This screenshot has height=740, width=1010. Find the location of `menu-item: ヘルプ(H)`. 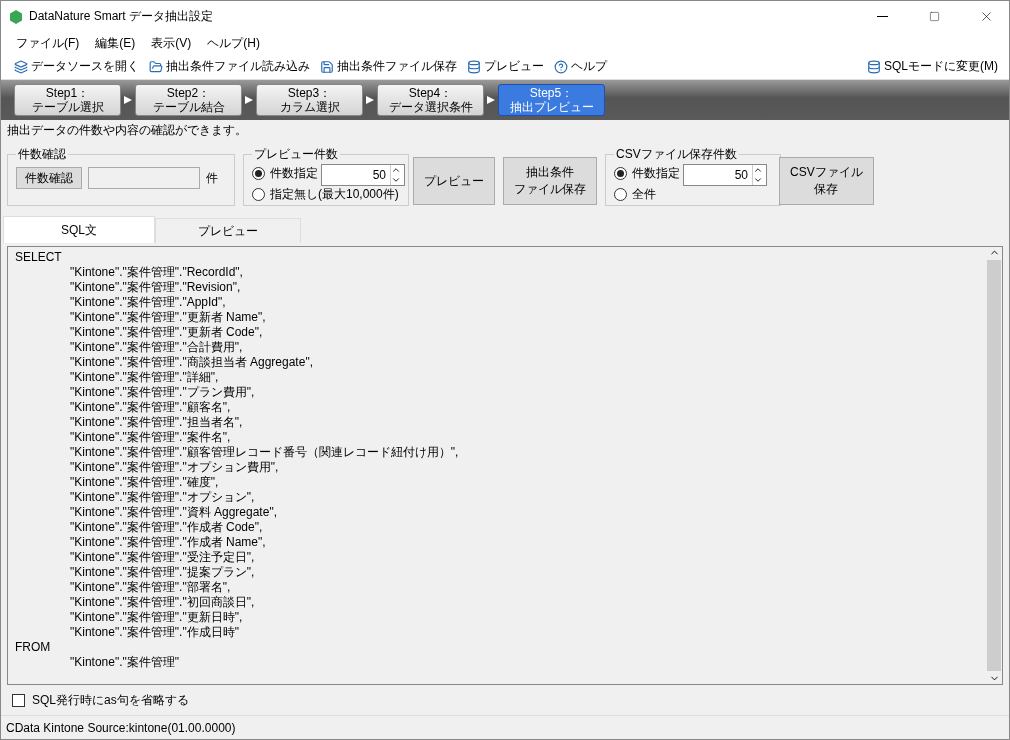

menu-item: ヘルプ(H) is located at coordinates (233, 43).